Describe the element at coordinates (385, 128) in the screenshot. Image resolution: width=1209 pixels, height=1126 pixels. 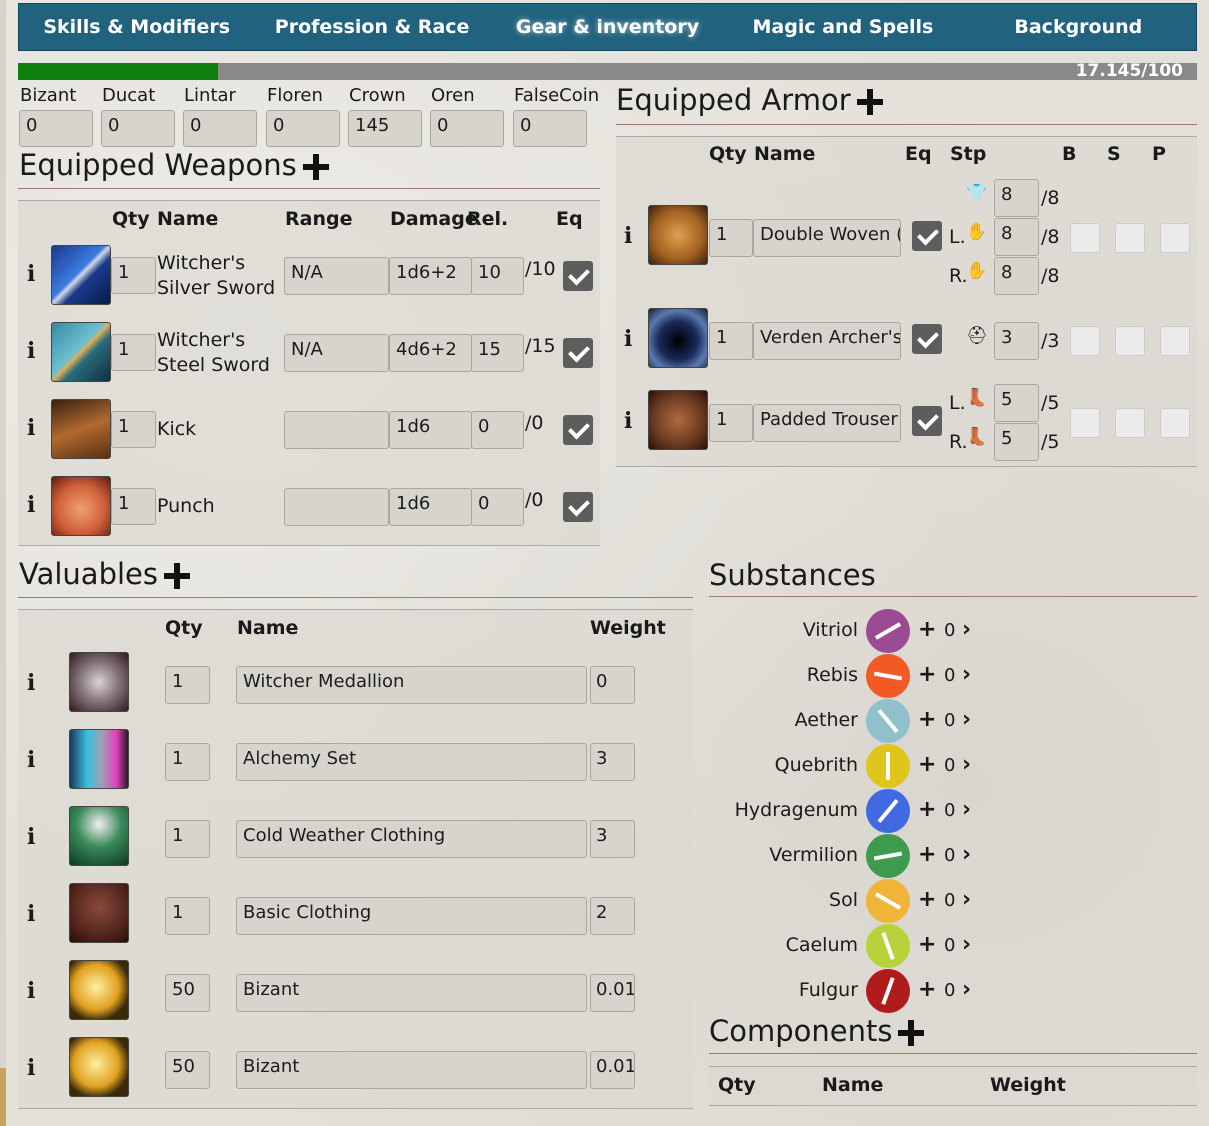
I see `coin-input-crown: 145` at that location.